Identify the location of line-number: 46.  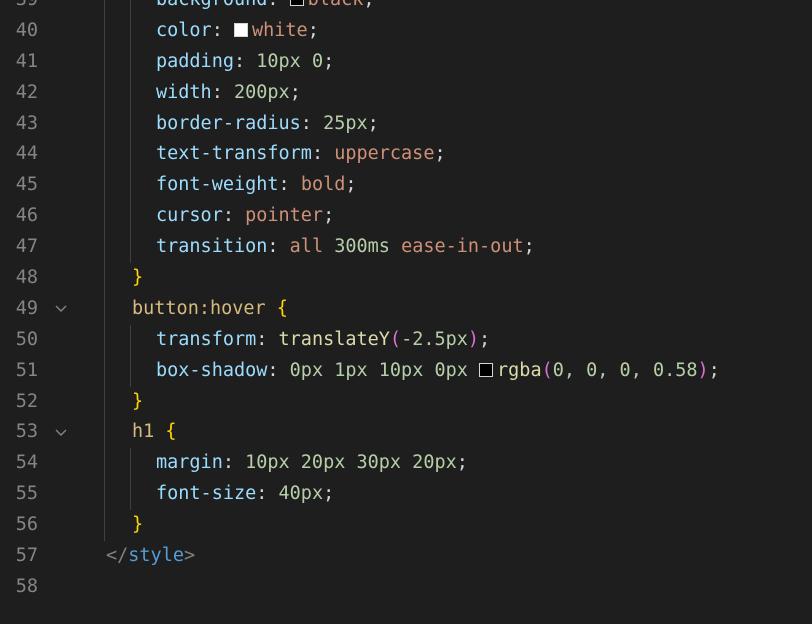
(26, 216).